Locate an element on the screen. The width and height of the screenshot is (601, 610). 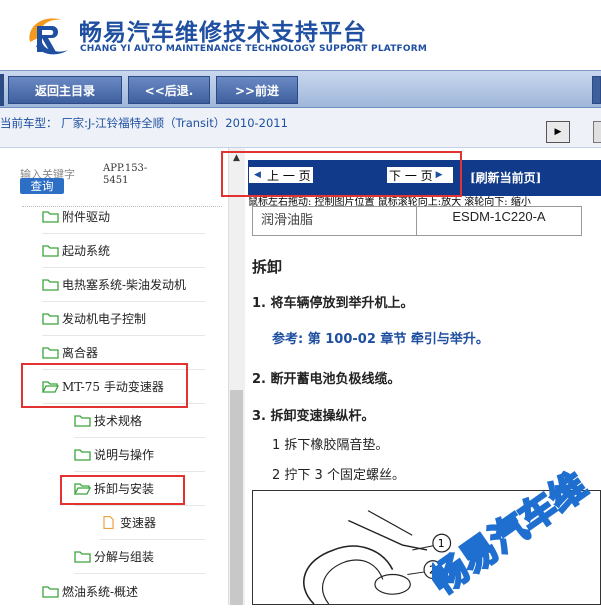
callout-1: 1 is located at coordinates (441, 543).